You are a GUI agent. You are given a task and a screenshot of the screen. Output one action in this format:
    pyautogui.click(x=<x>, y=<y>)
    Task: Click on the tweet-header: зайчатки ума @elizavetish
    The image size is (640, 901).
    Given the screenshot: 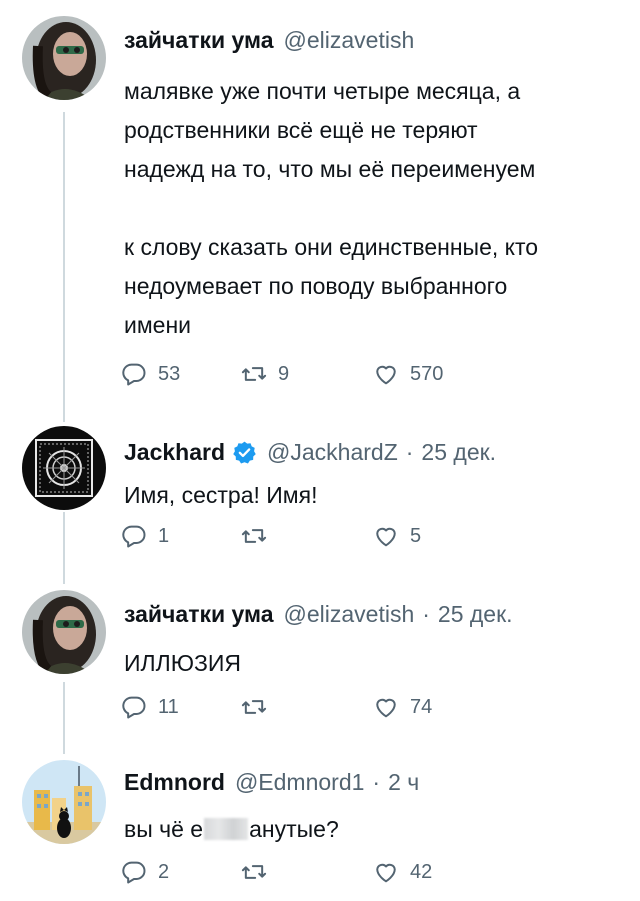 What is the action you would take?
    pyautogui.click(x=269, y=40)
    